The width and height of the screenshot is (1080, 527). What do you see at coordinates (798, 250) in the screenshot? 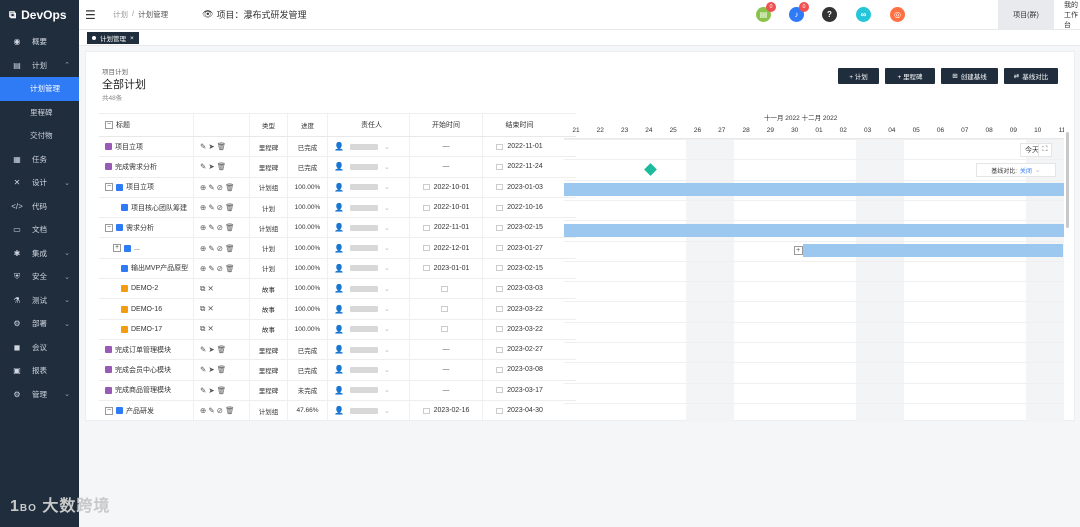
I see `gantt-expand-icon: +` at bounding box center [798, 250].